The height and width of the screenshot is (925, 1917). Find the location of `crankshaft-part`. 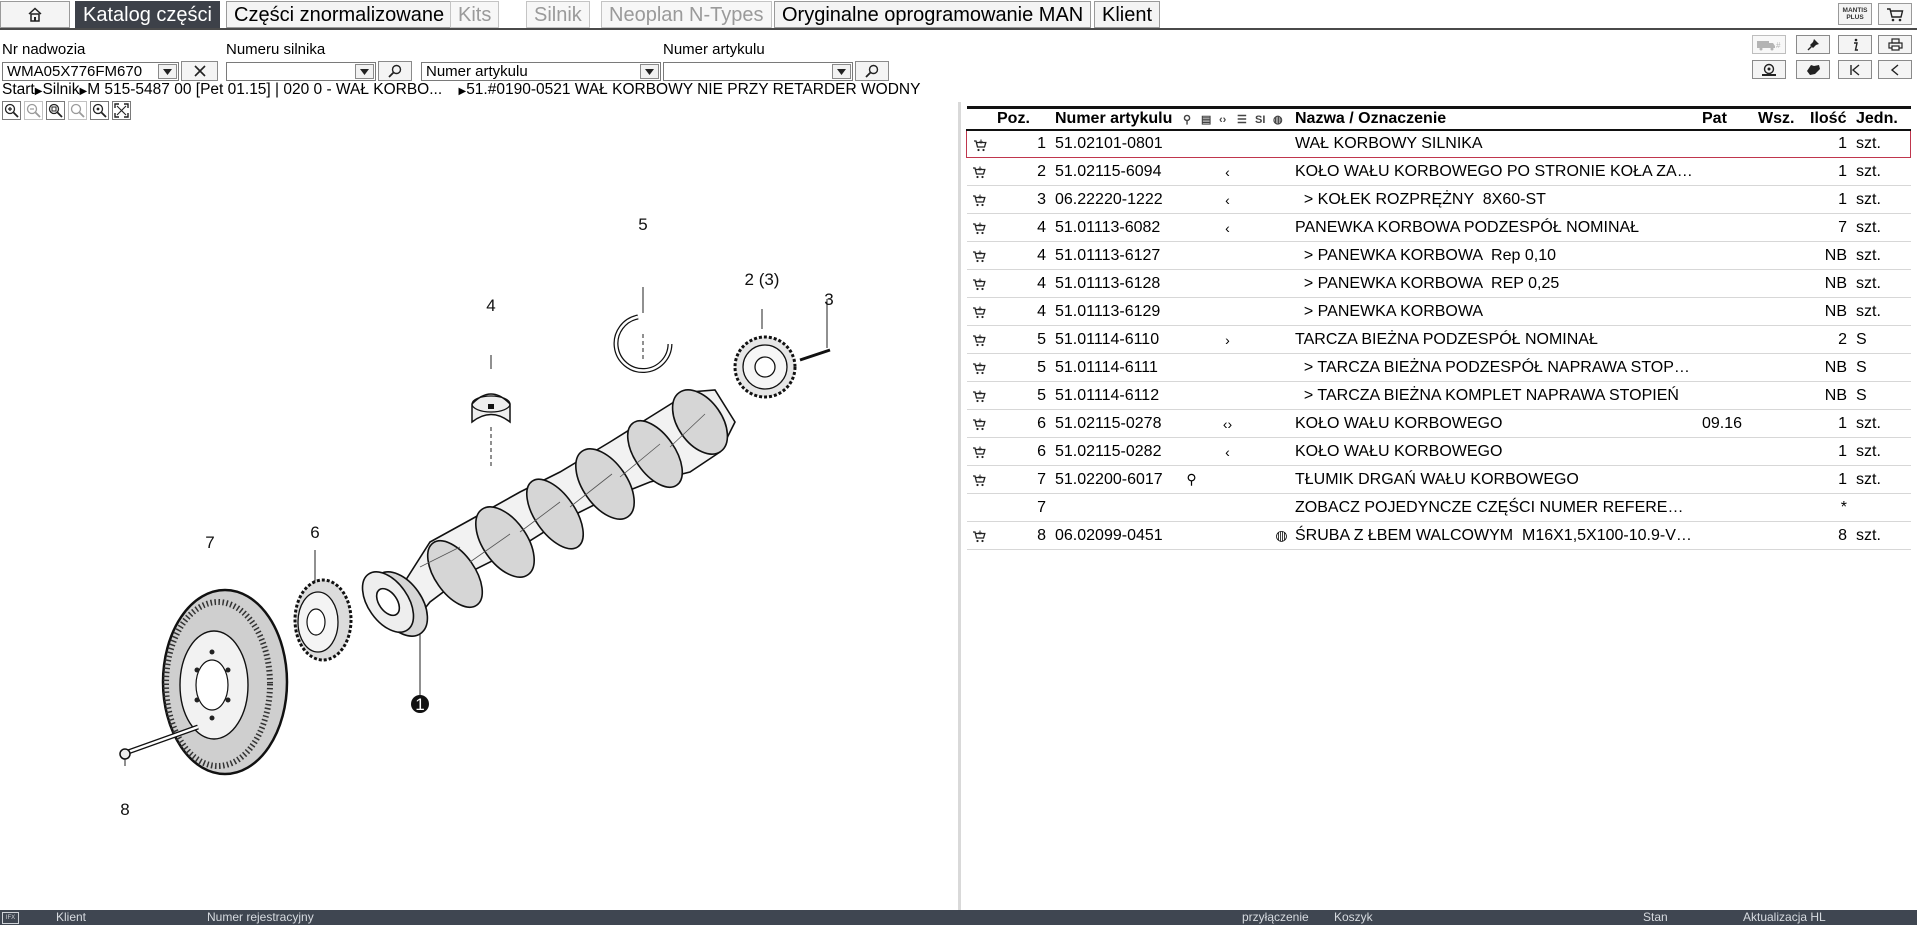

crankshaft-part is located at coordinates (545, 513).